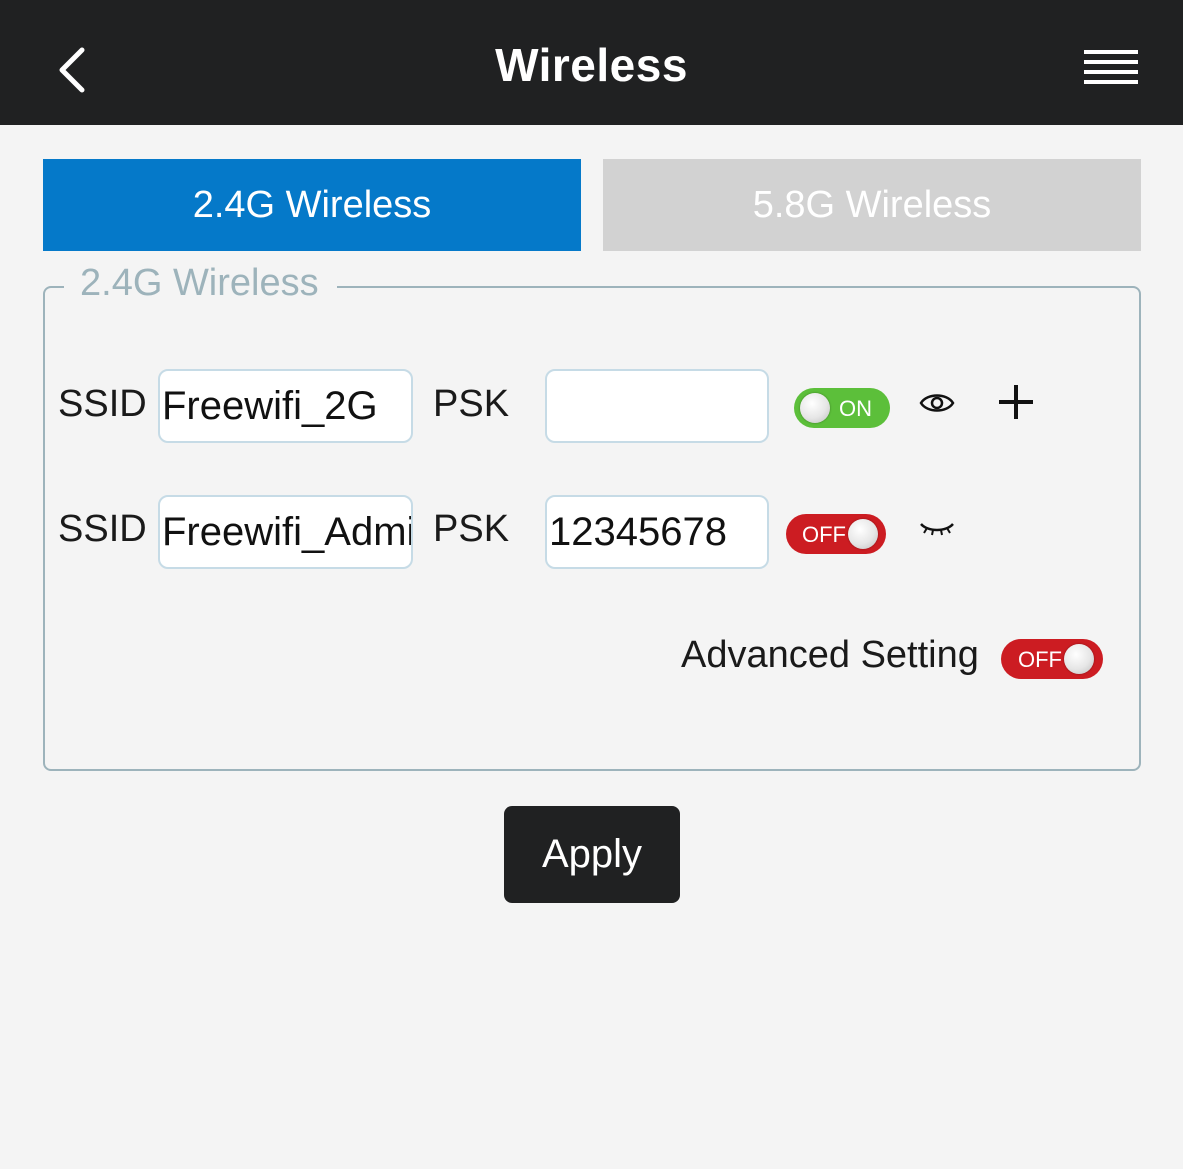 Image resolution: width=1183 pixels, height=1169 pixels. I want to click on eye-icon, so click(937, 403).